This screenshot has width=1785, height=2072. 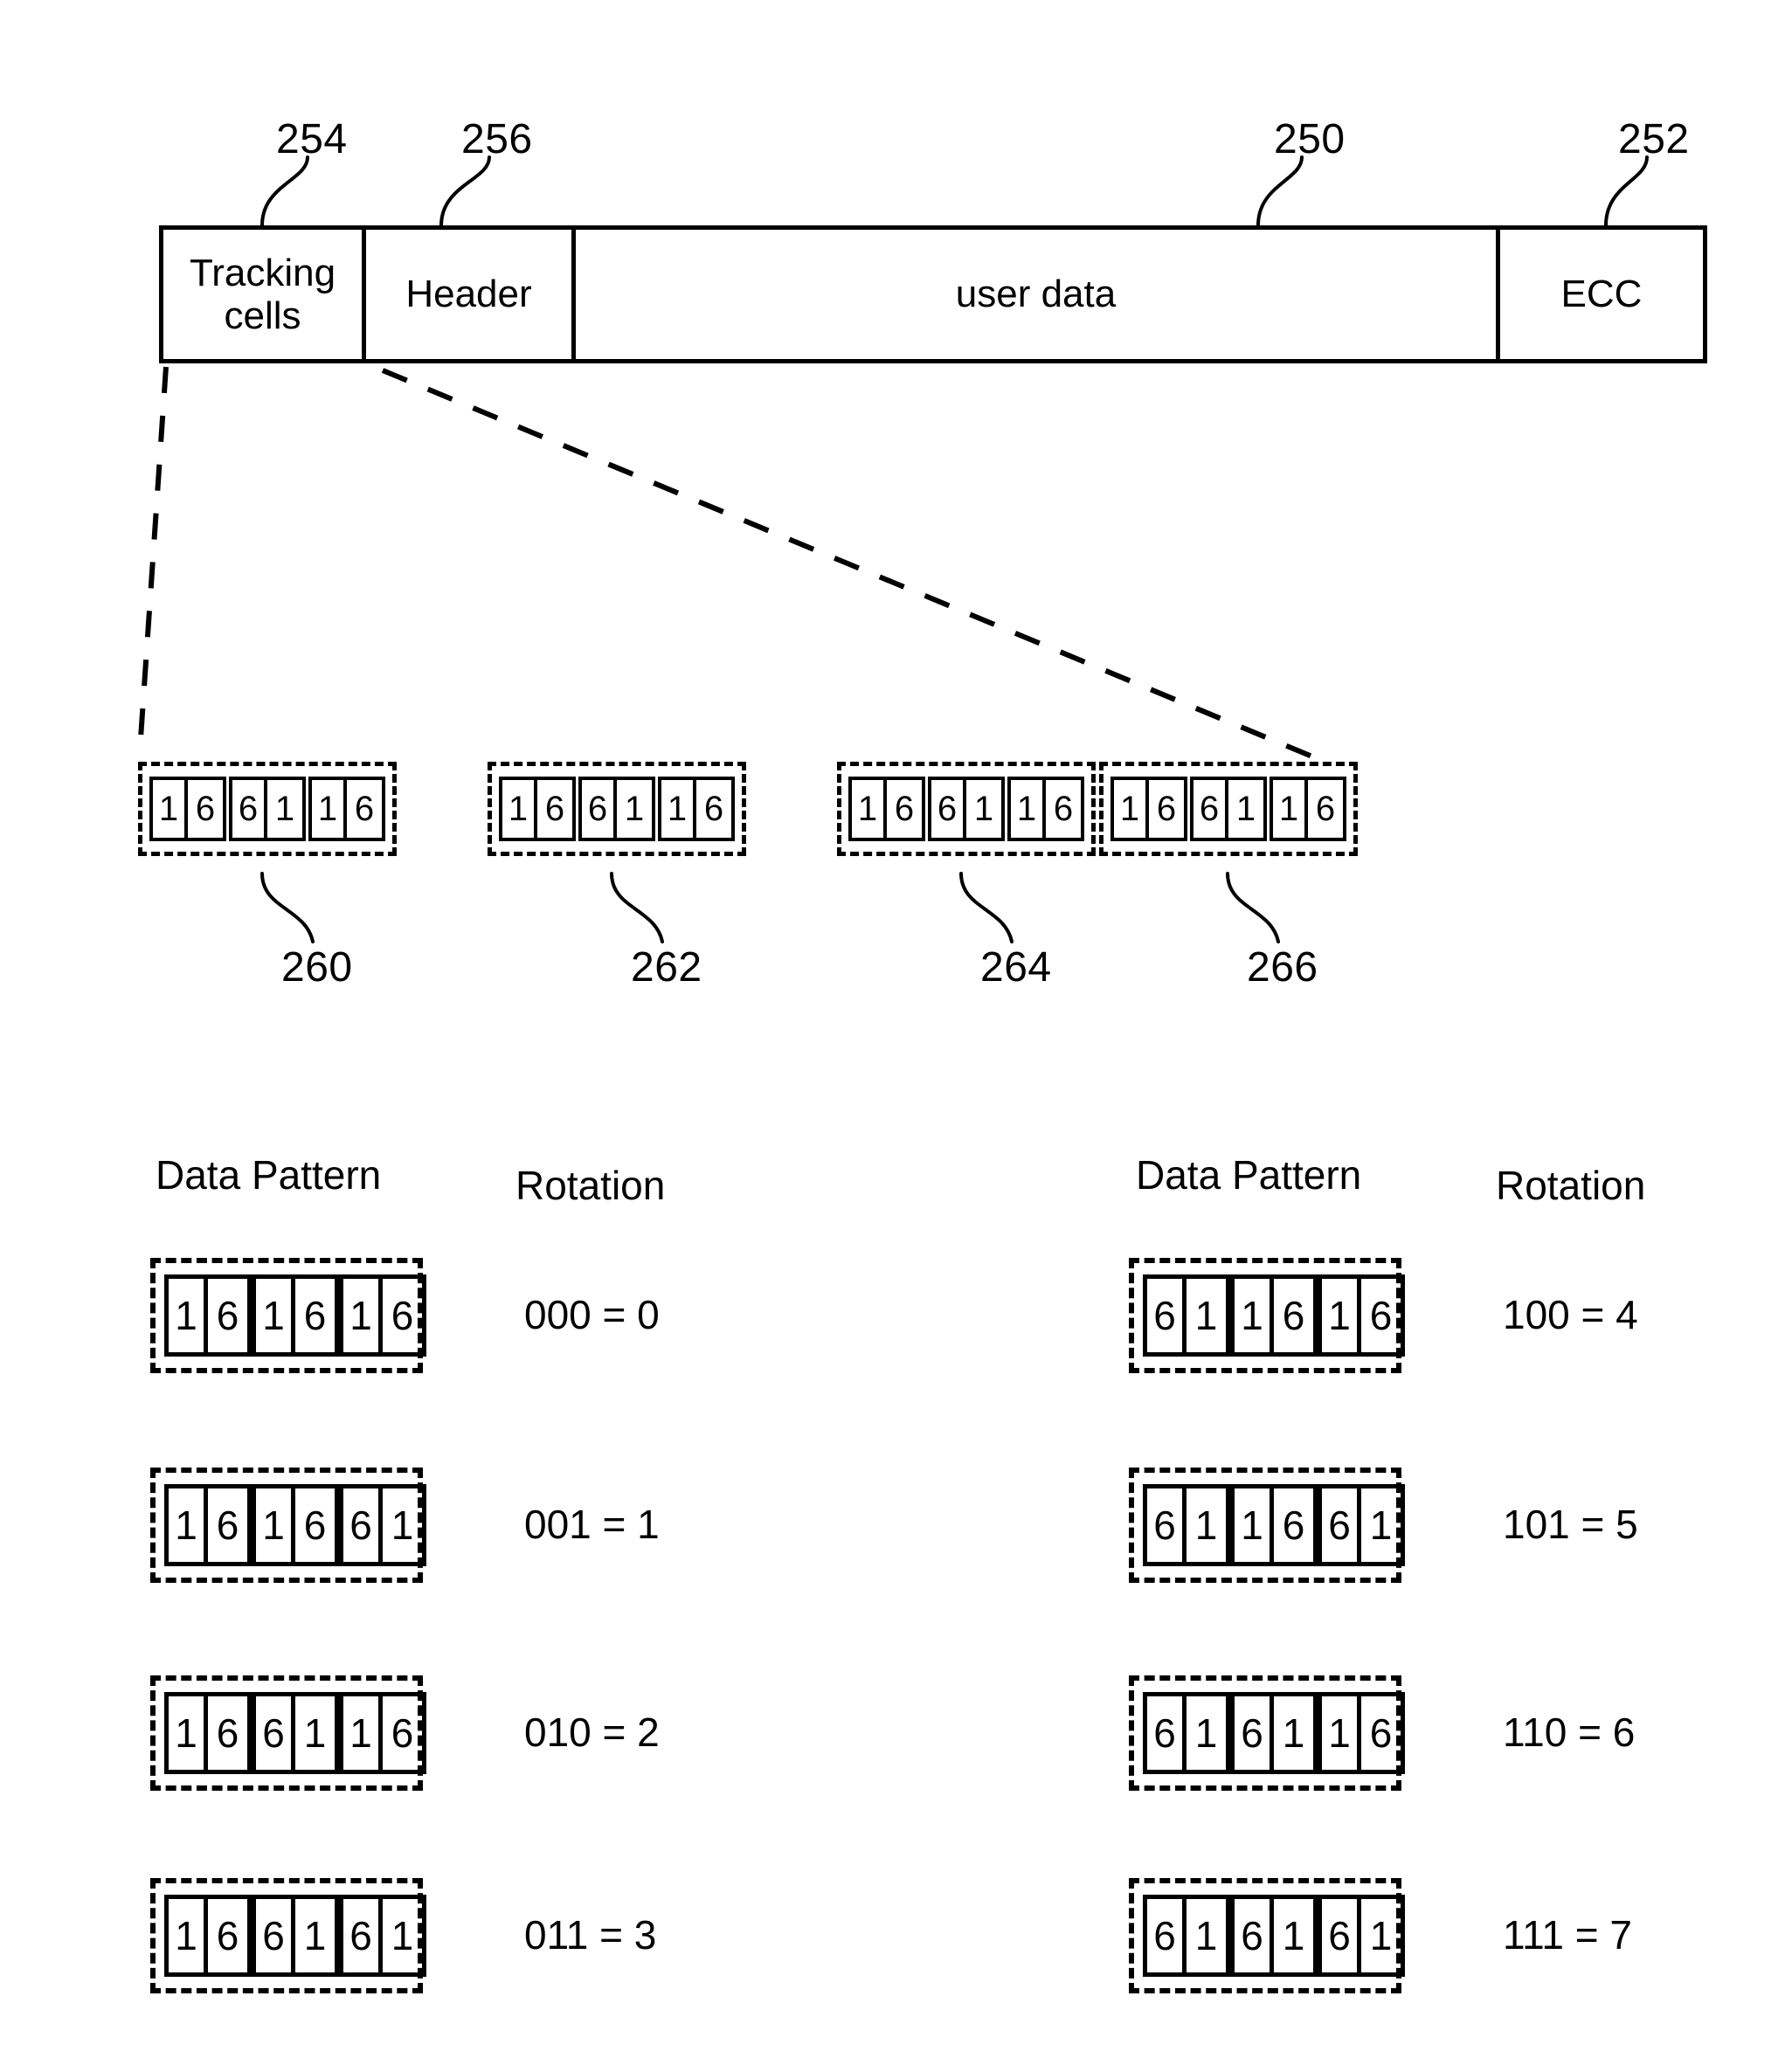 I want to click on table-row-pattern-6: 6 1 6 1 1 6, so click(x=1267, y=1733).